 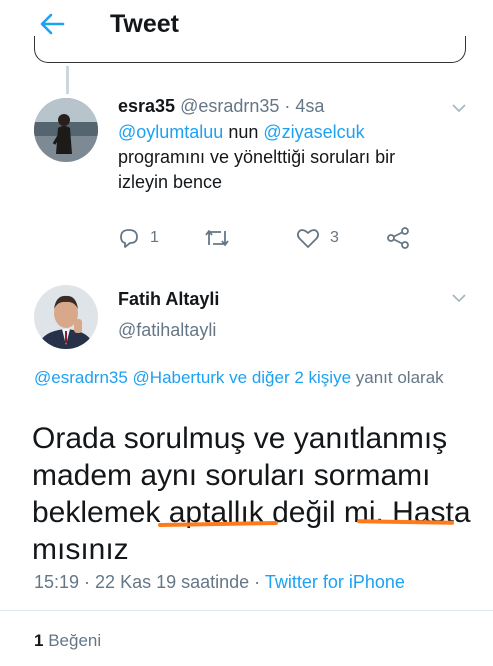 I want to click on text-line: mısınız, so click(x=80, y=549).